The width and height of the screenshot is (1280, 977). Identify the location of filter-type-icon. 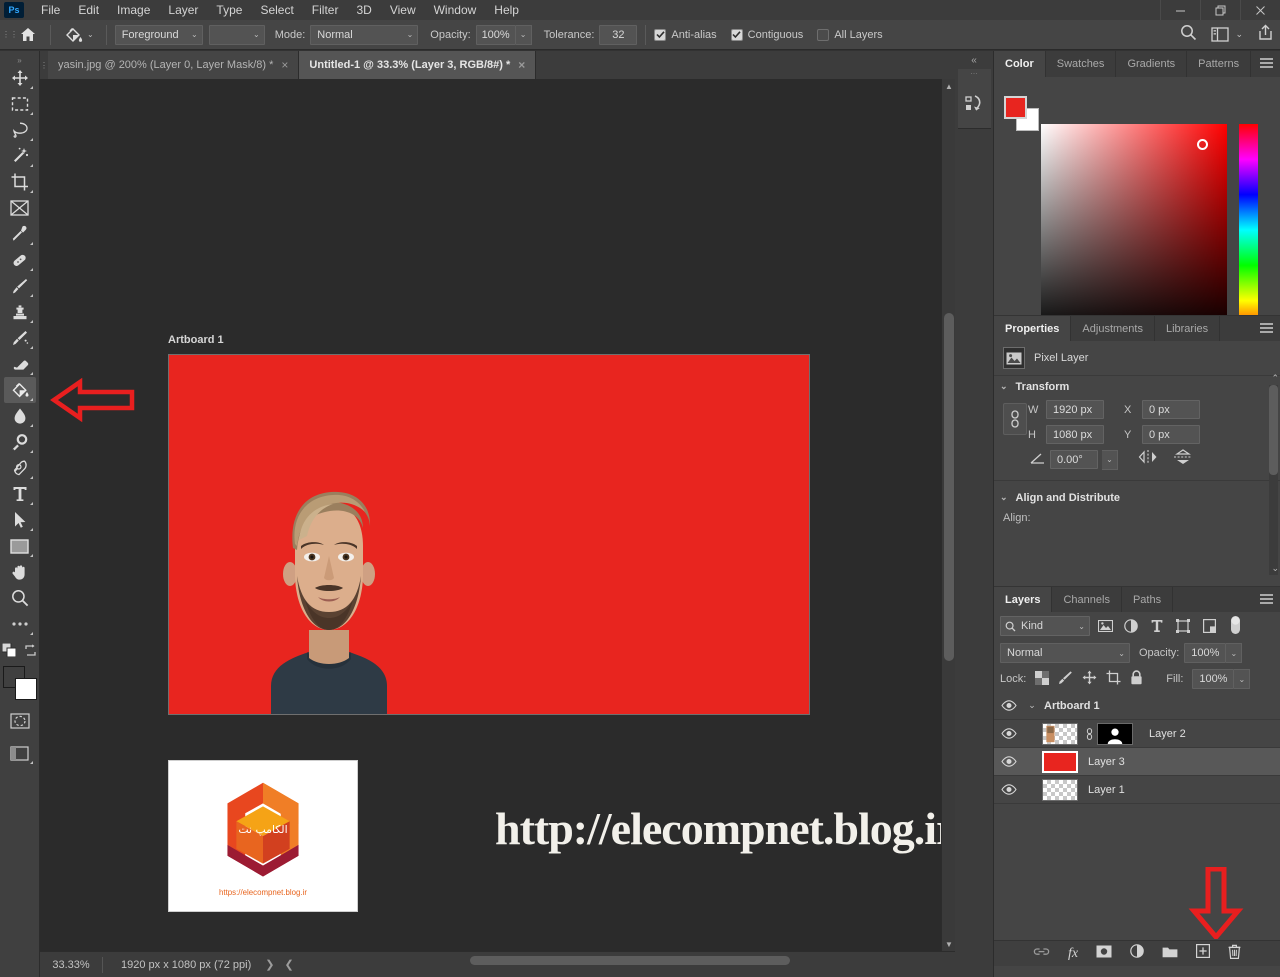
(1157, 626).